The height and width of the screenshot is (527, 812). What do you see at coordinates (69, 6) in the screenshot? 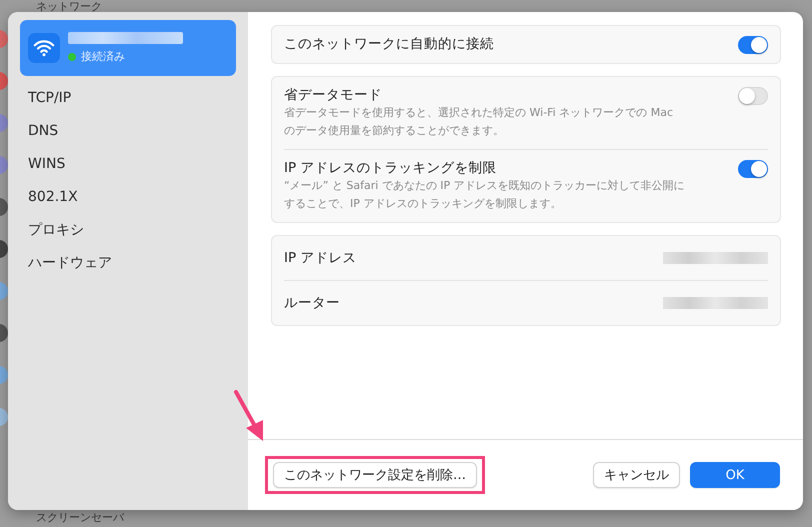
I see `section-title: ネットワーク` at bounding box center [69, 6].